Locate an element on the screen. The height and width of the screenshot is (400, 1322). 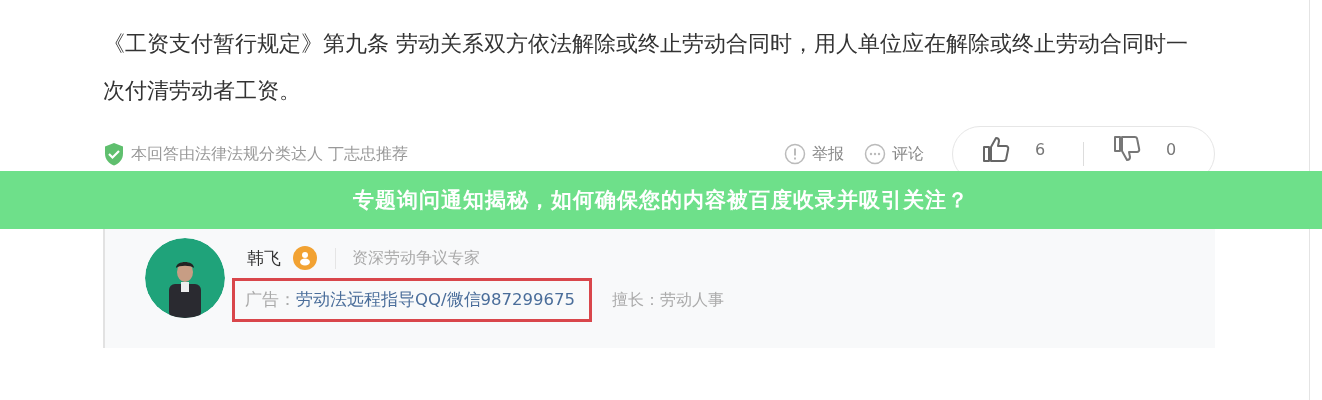
report-icon is located at coordinates (795, 154).